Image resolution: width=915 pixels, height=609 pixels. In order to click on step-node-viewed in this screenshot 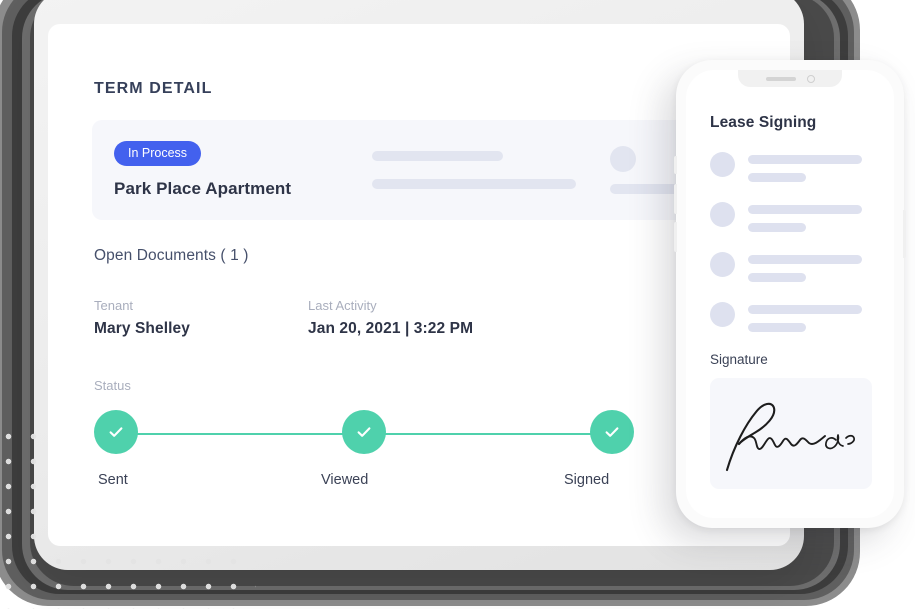, I will do `click(364, 432)`.